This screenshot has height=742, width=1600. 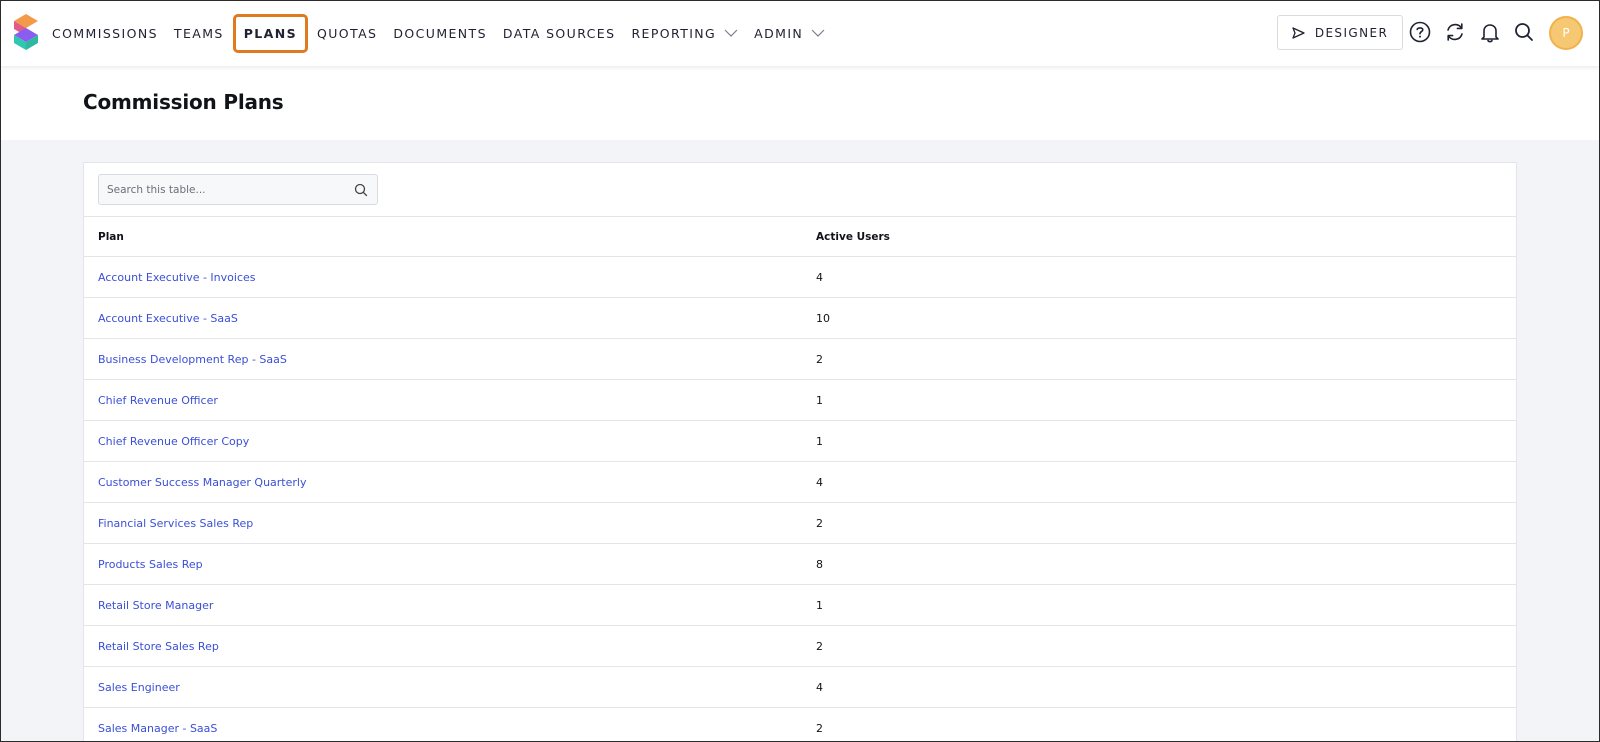 What do you see at coordinates (192, 359) in the screenshot?
I see `plan-link: Business Development Rep - SaaS` at bounding box center [192, 359].